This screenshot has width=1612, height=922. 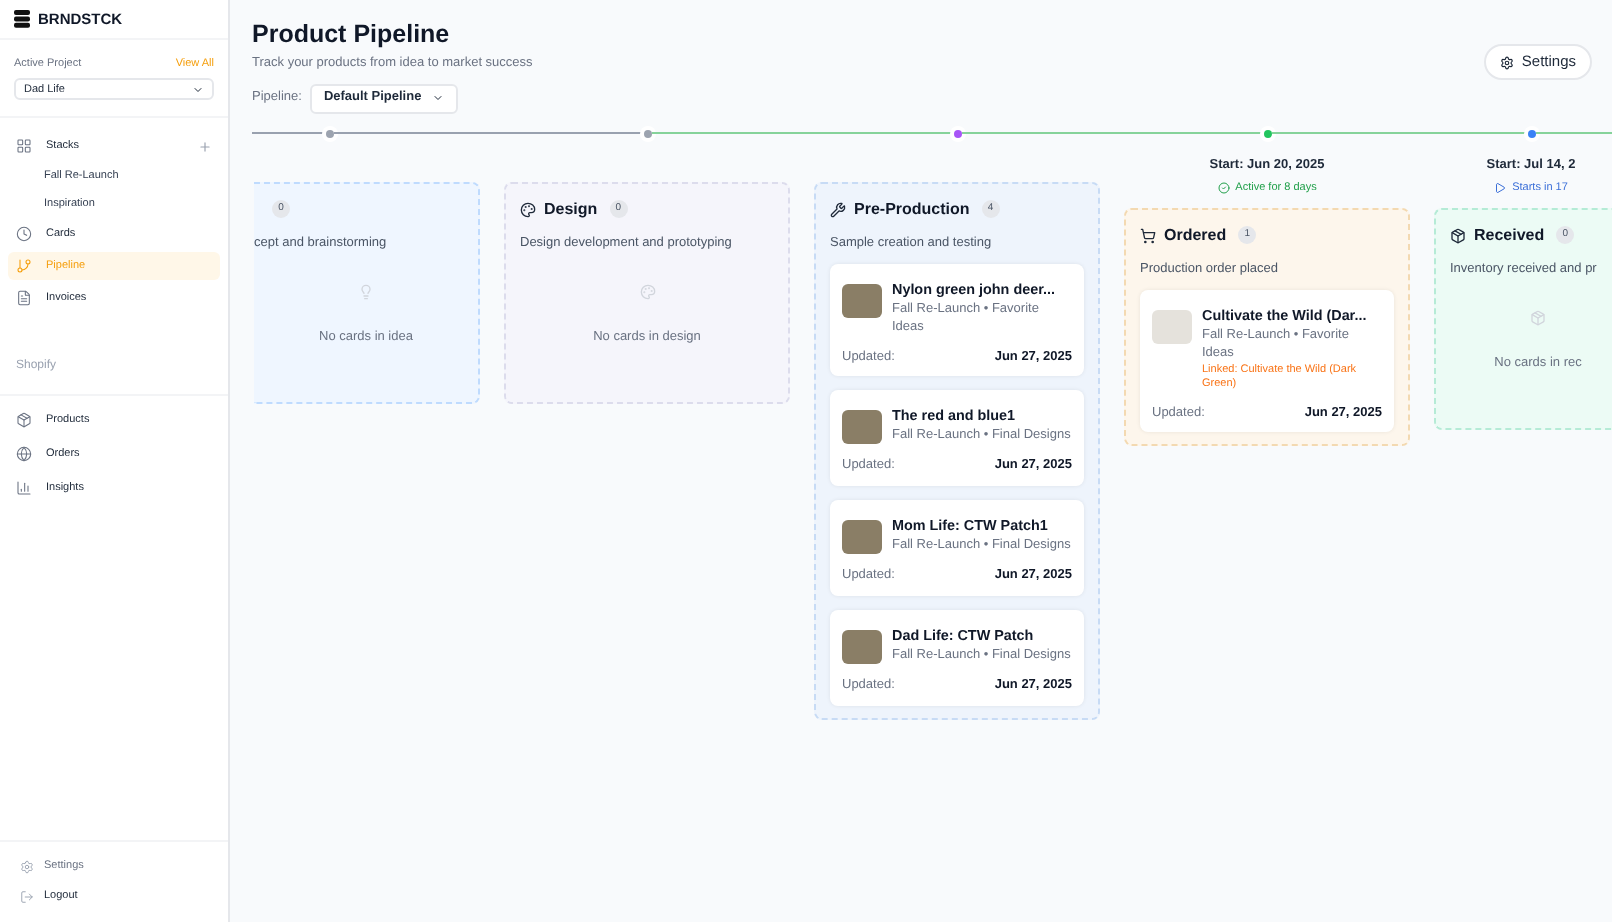 I want to click on lightbulb-icon, so click(x=366, y=291).